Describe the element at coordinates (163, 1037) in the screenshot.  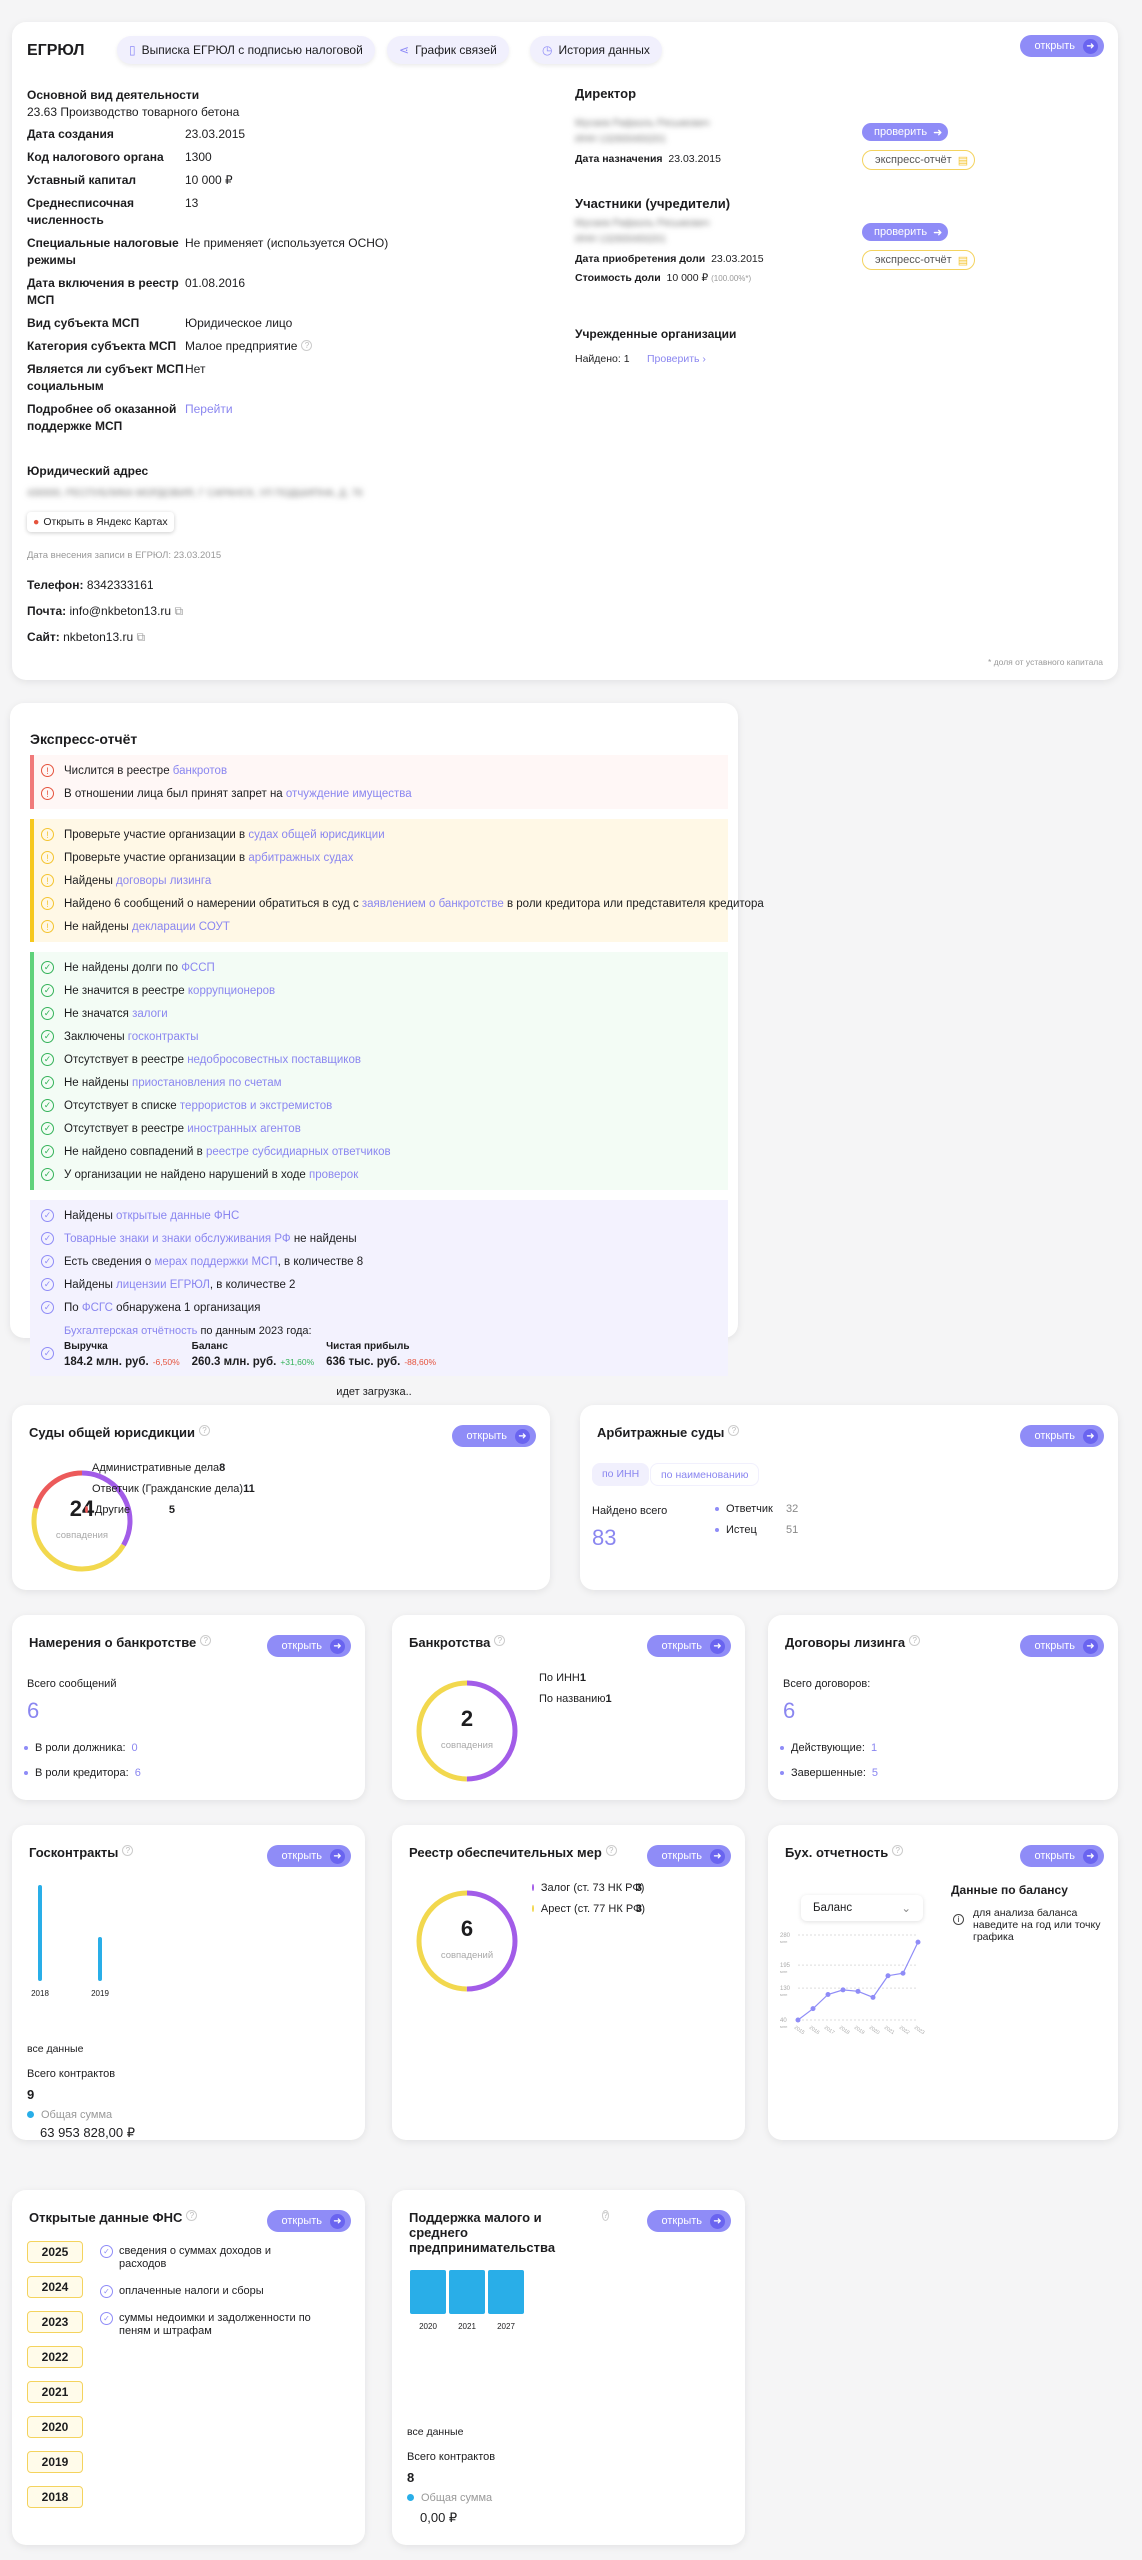
I see `item-link: госконтракты` at that location.